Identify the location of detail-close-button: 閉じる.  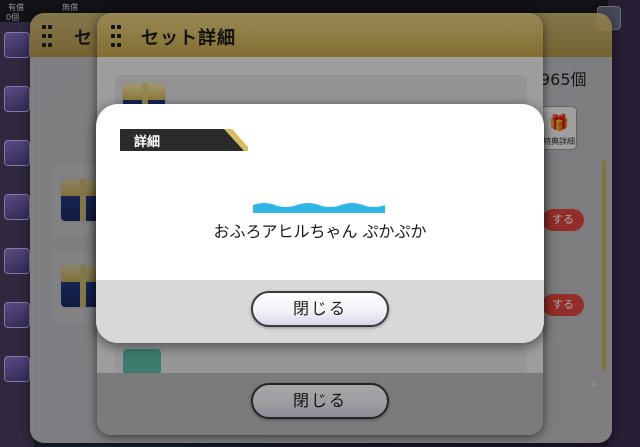
(320, 309).